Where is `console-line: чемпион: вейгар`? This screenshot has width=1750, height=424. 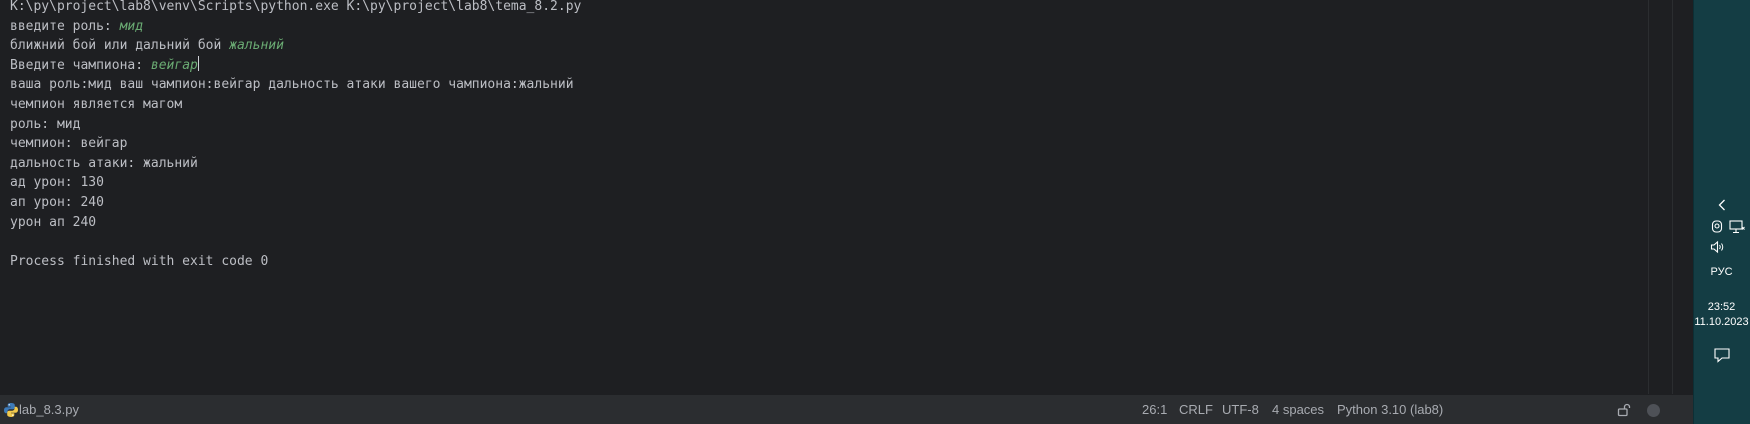
console-line: чемпион: вейгар is located at coordinates (68, 144).